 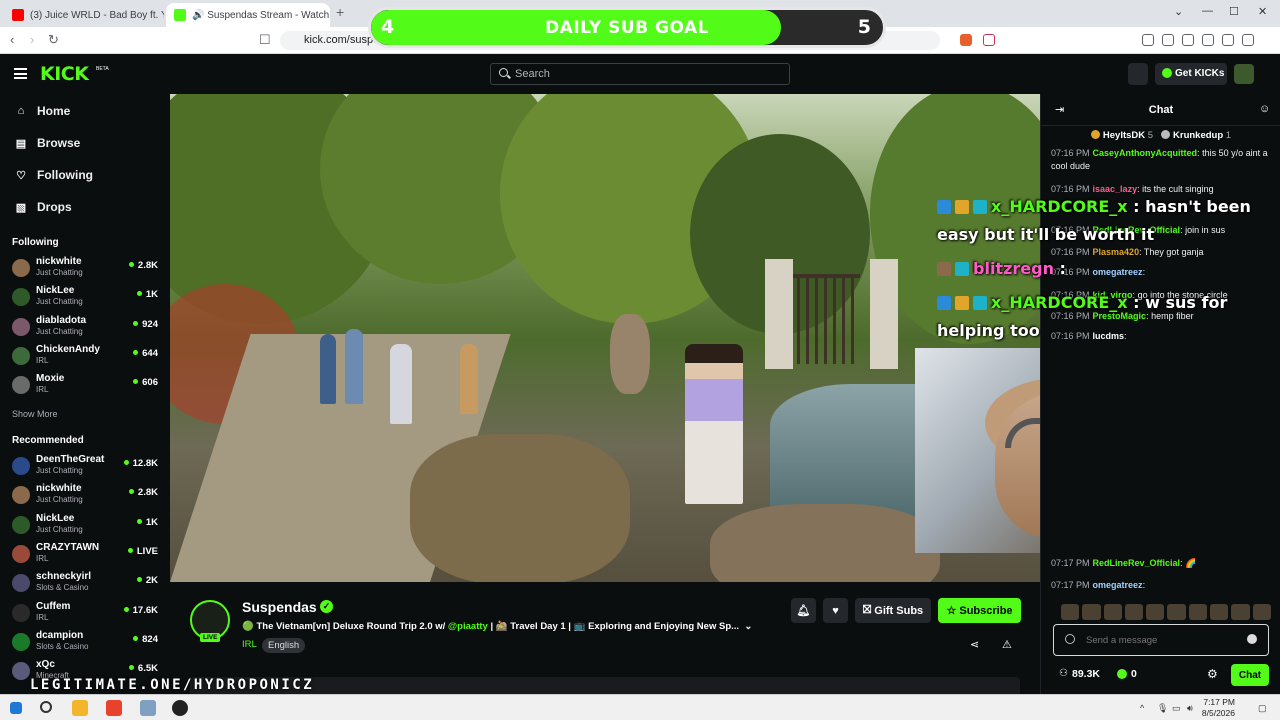 I want to click on send-chat-button: Chat, so click(x=1250, y=675).